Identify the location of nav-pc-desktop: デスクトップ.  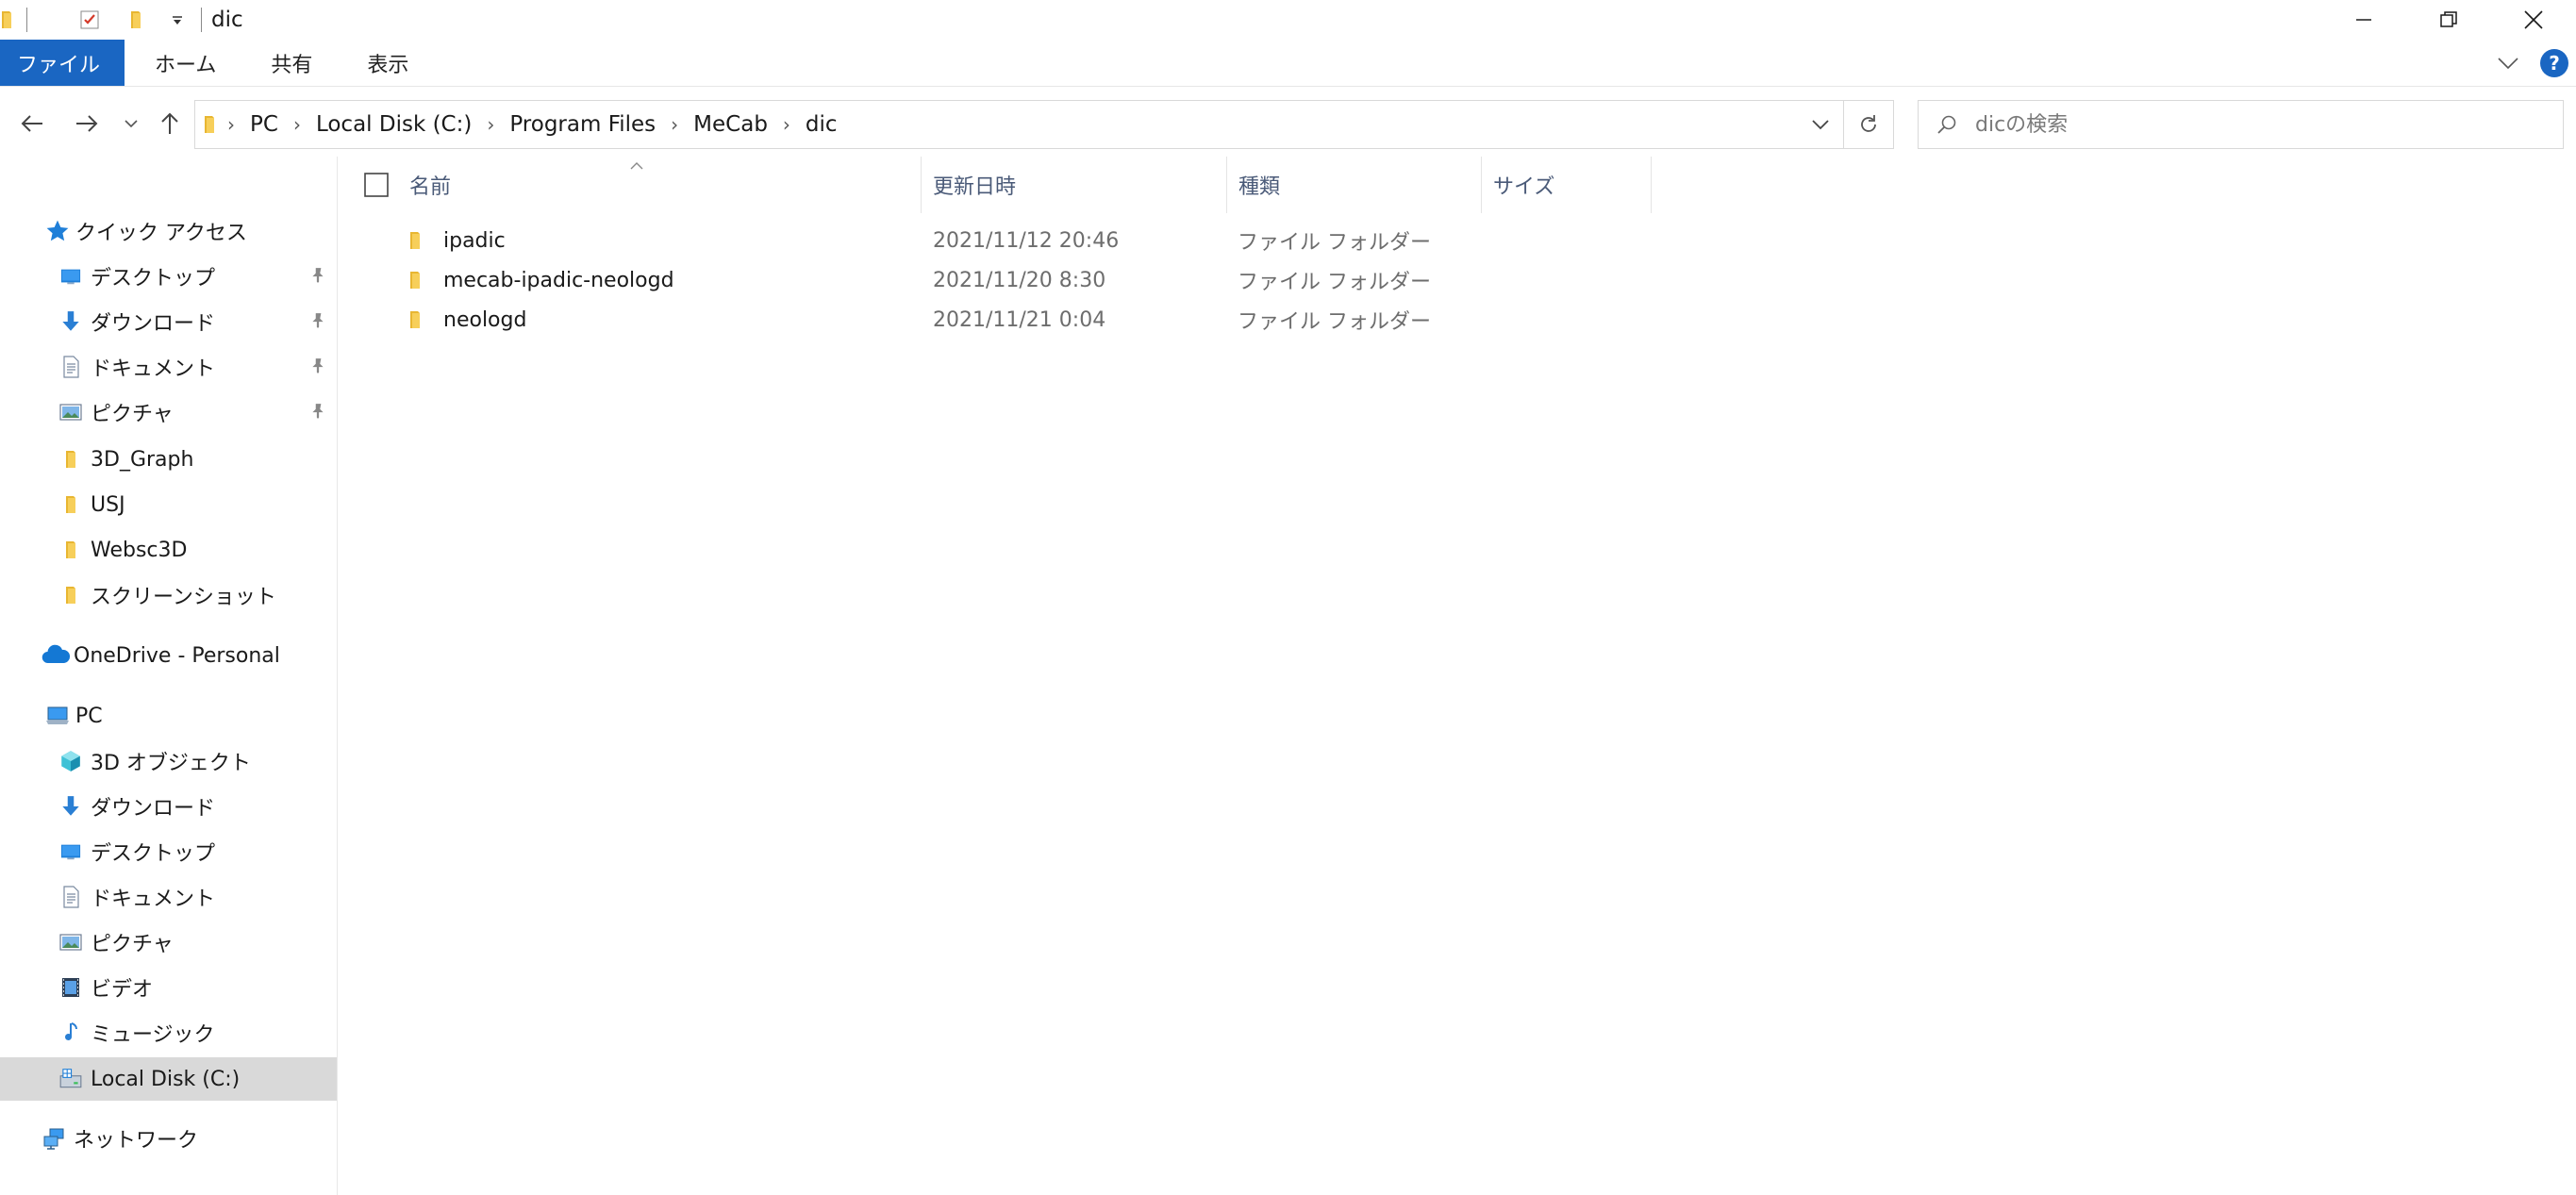
(169, 851).